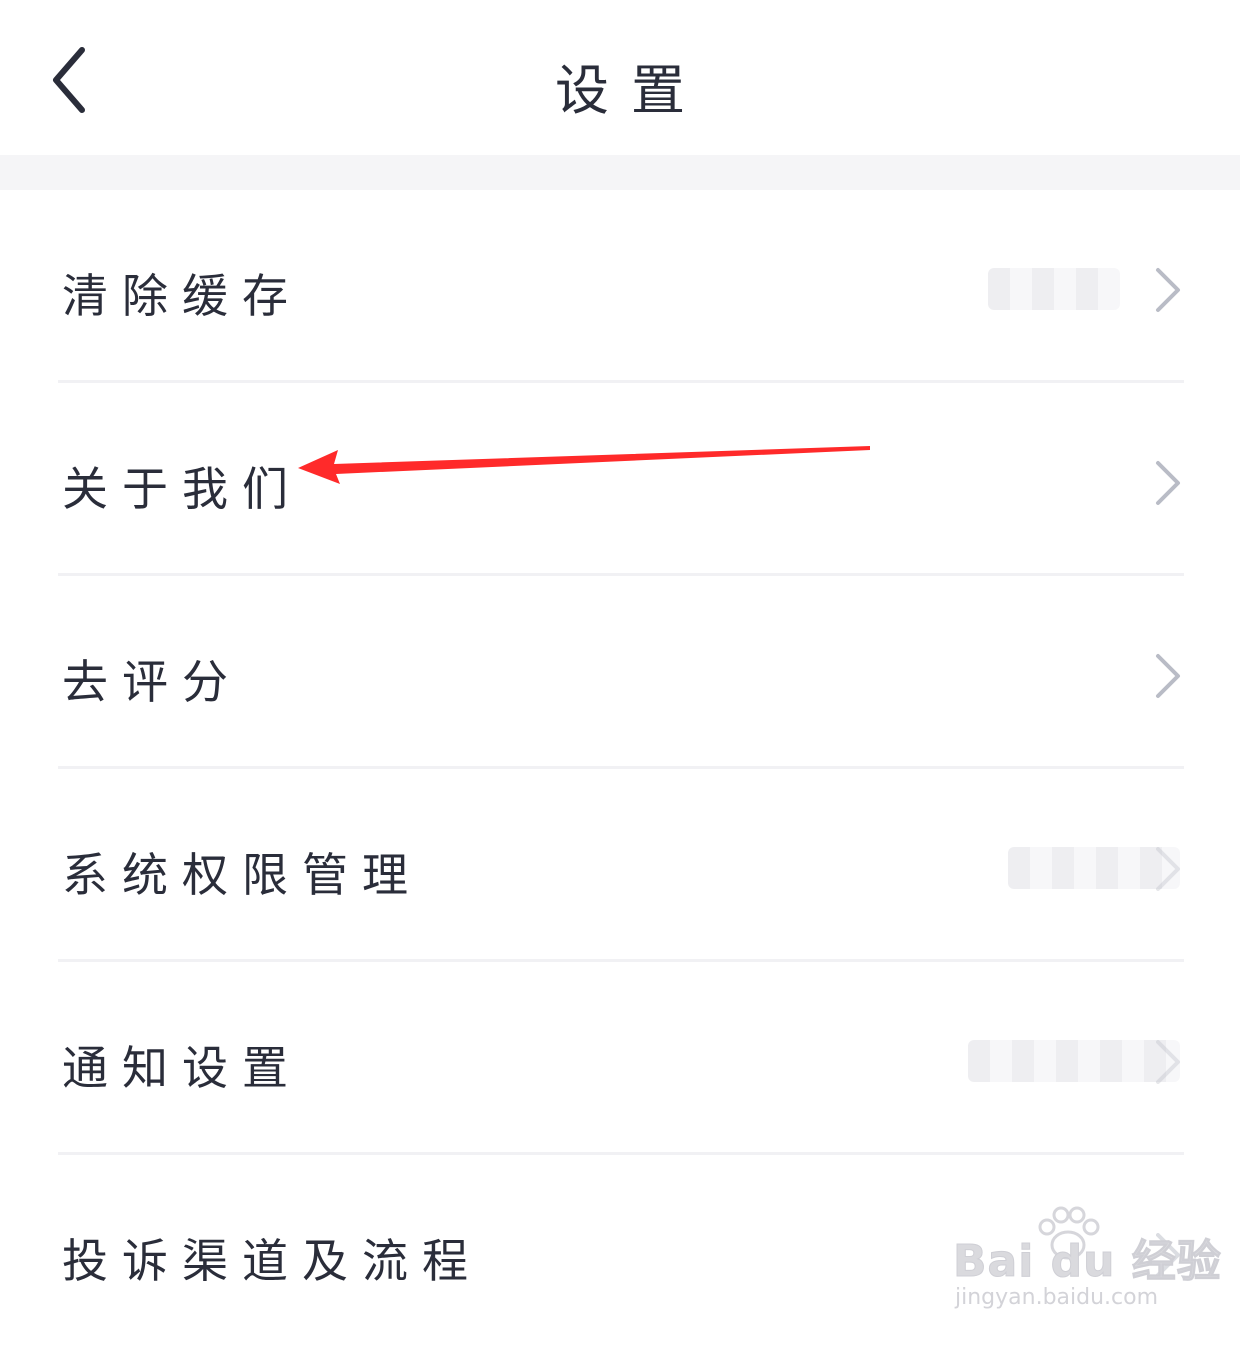 The height and width of the screenshot is (1348, 1240). I want to click on settings-item-label: 系统权限管理, so click(242, 875).